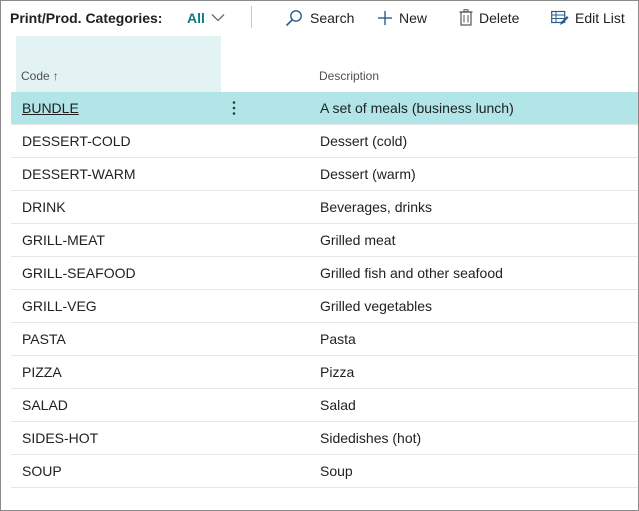 Image resolution: width=639 pixels, height=511 pixels. What do you see at coordinates (385, 18) in the screenshot?
I see `plus-icon` at bounding box center [385, 18].